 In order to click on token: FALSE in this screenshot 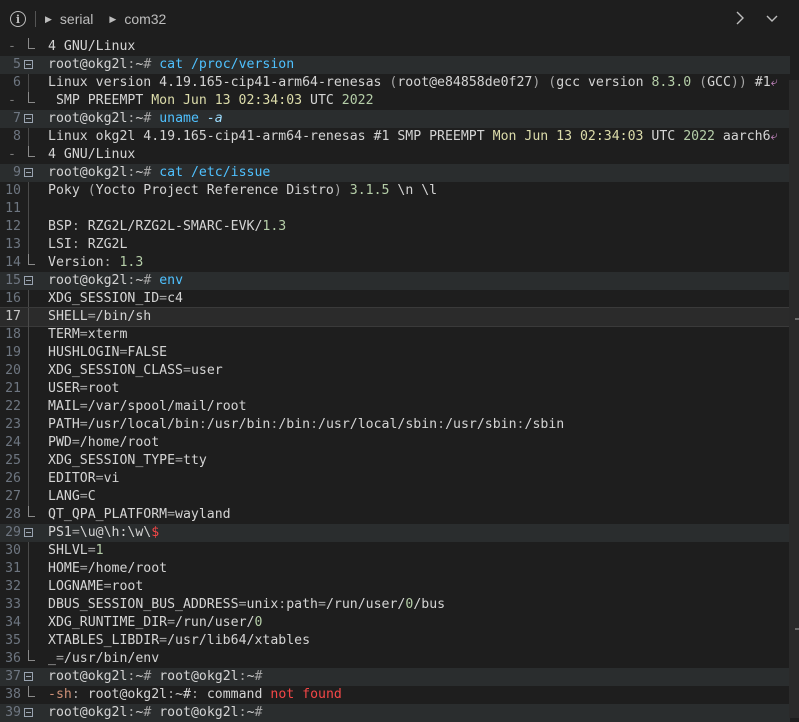, I will do `click(147, 352)`.